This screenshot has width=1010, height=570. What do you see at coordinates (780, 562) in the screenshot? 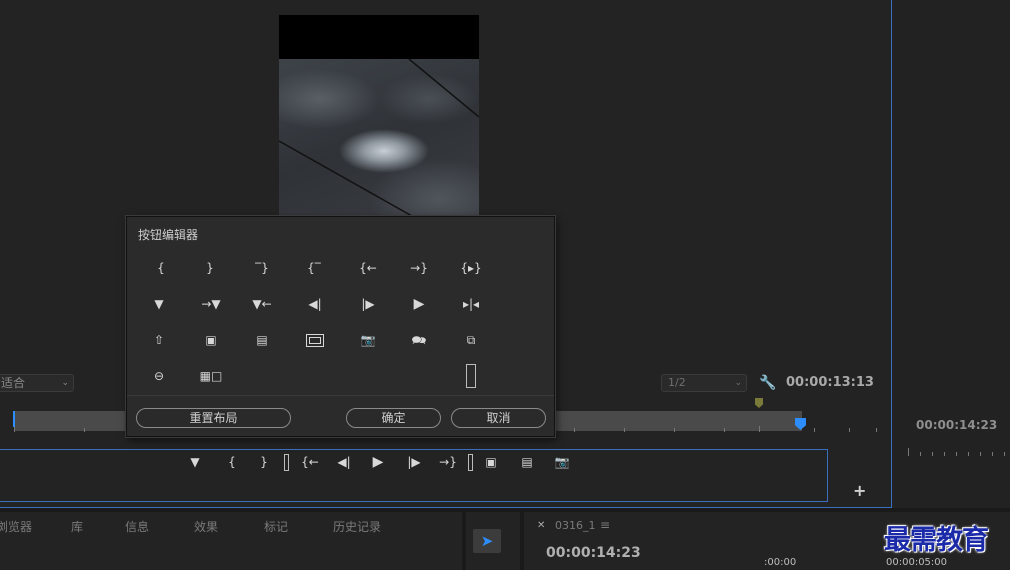
I see `ruler-start-label: :00:00` at bounding box center [780, 562].